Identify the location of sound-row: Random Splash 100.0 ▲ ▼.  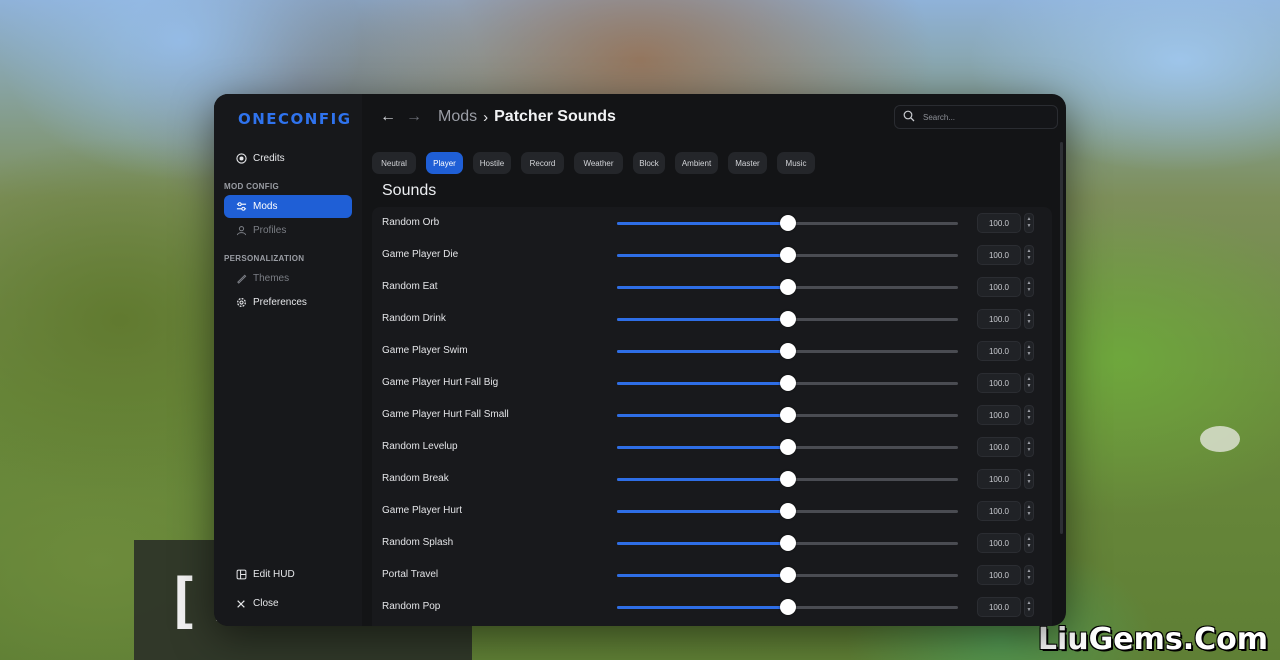
(712, 543).